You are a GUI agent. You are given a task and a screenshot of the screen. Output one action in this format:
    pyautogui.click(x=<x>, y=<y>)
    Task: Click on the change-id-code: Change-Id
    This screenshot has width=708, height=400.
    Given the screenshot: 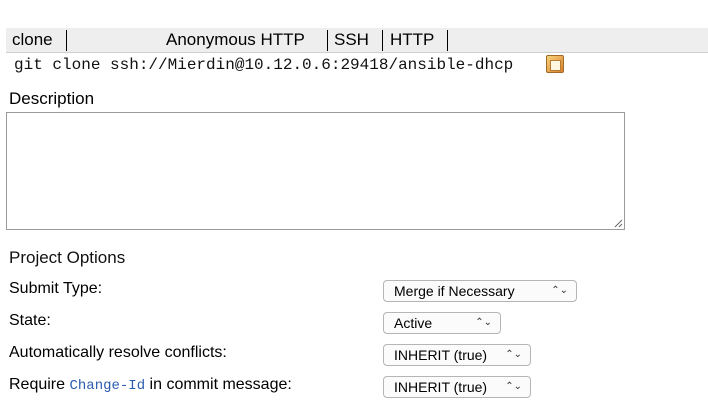 What is the action you would take?
    pyautogui.click(x=107, y=386)
    